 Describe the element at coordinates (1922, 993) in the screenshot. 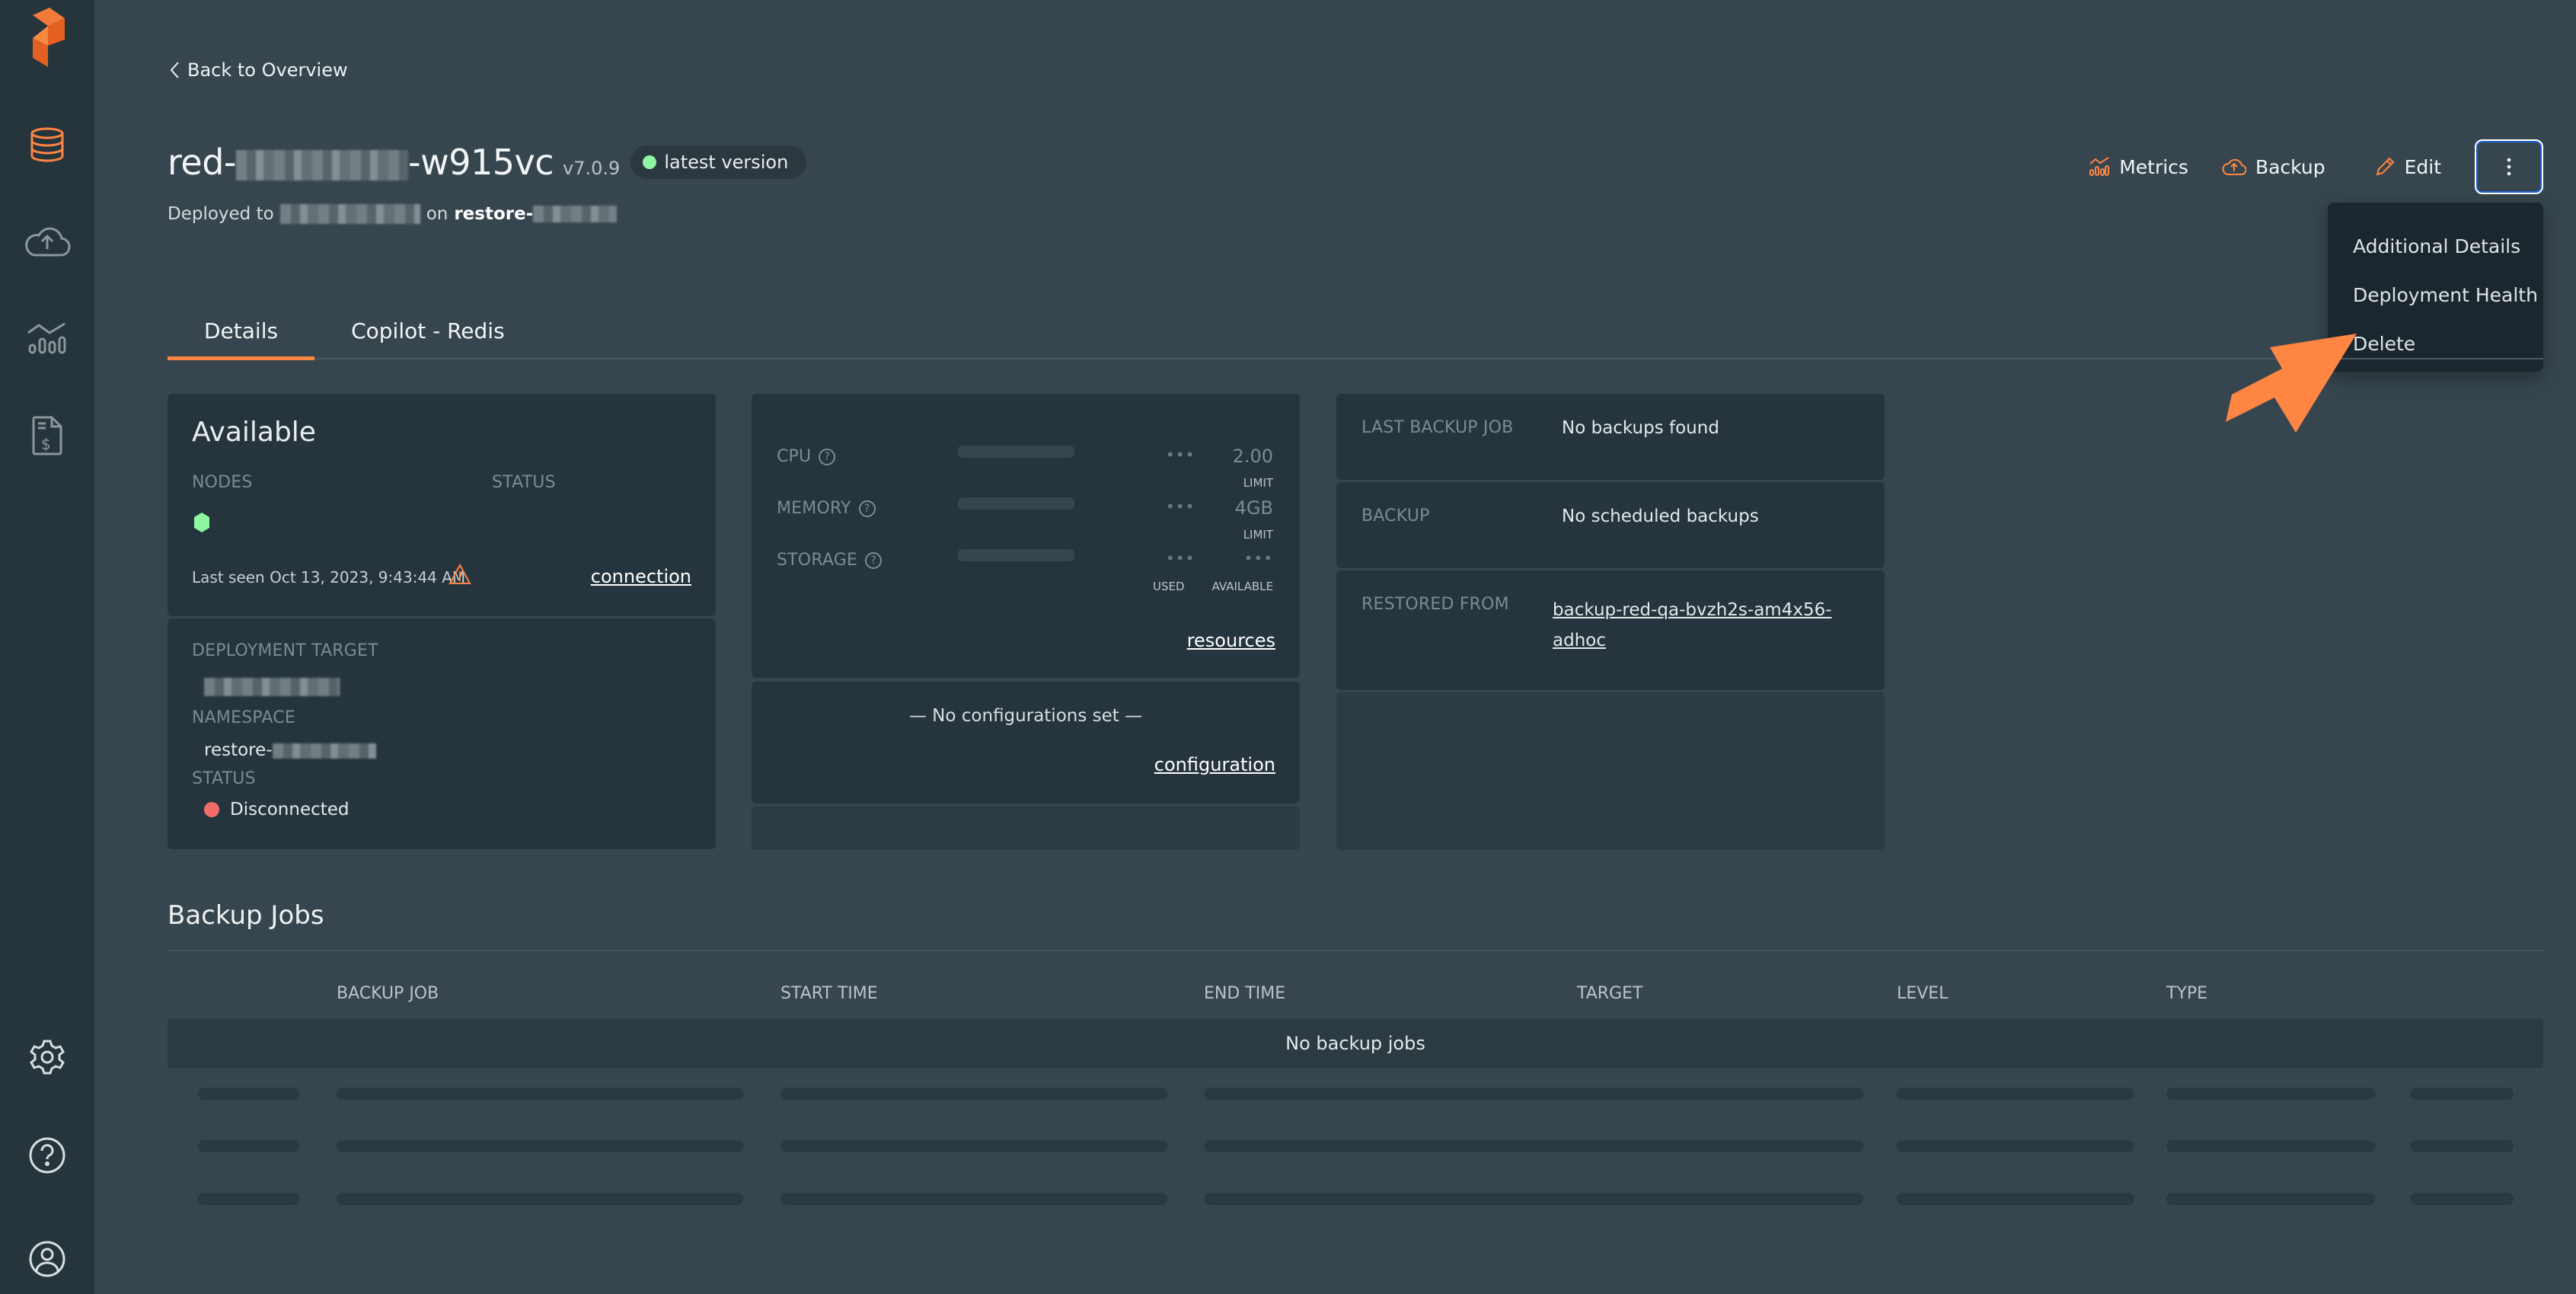

I see `column-level: LEVEL` at that location.